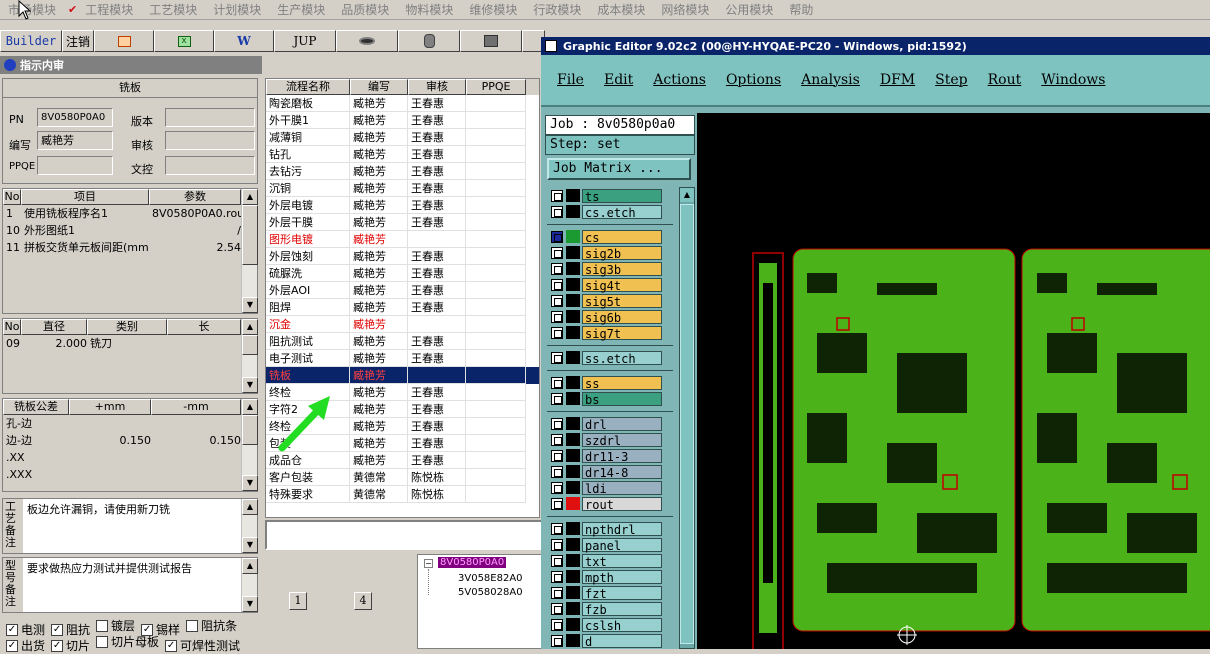  What do you see at coordinates (429, 41) in the screenshot?
I see `database-icon` at bounding box center [429, 41].